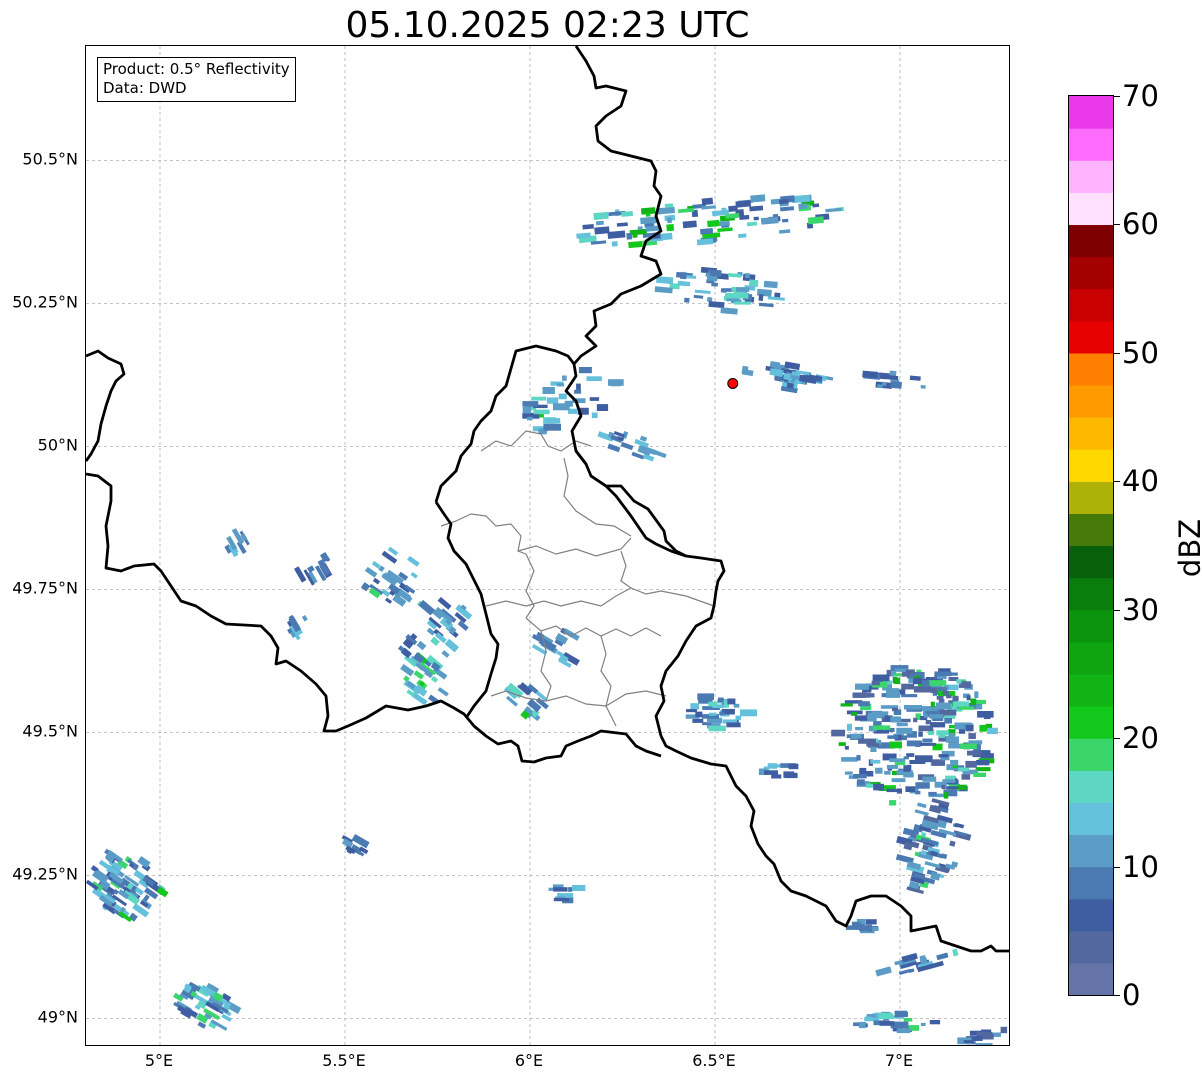 The width and height of the screenshot is (1202, 1081). I want to click on colorbar-tick-label: 70, so click(1140, 96).